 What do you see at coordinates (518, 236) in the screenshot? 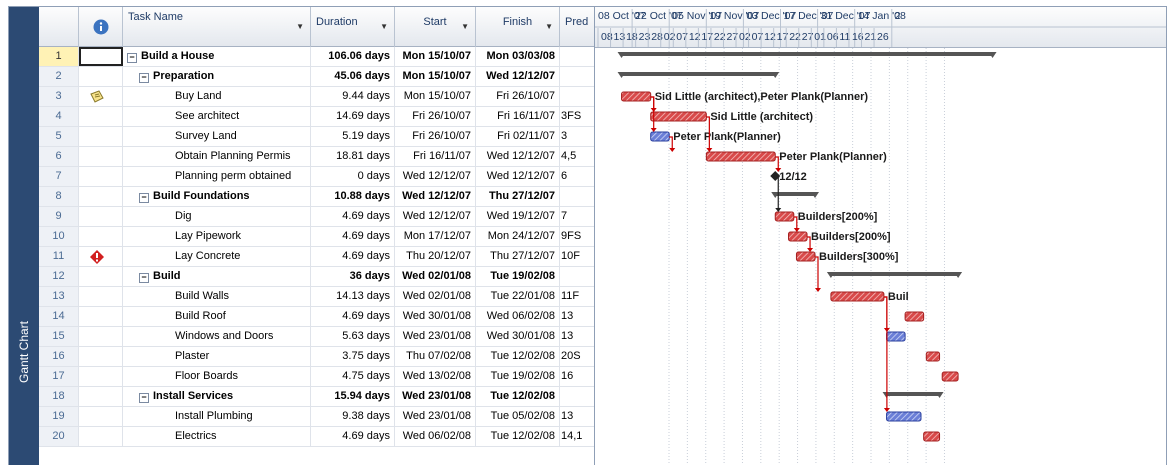
I see `finish-cell: Mon 24/12/07` at bounding box center [518, 236].